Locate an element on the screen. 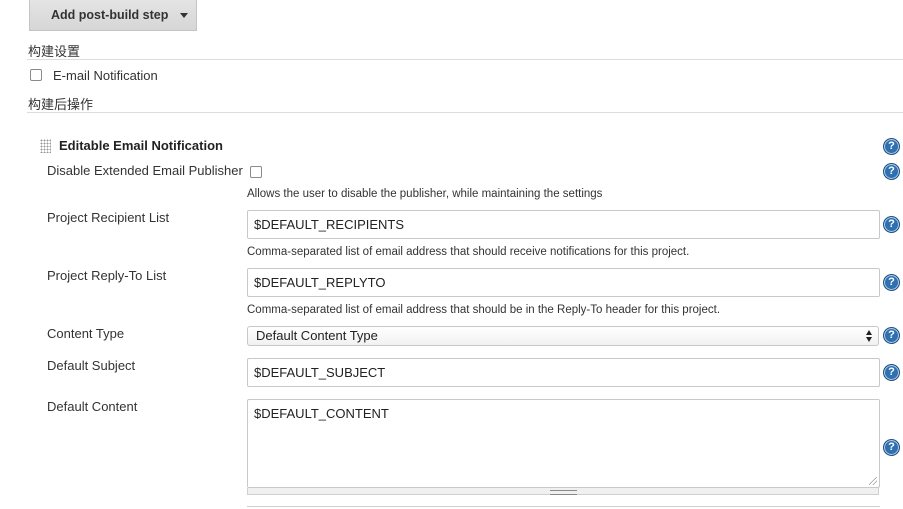  resize-grip-icon is located at coordinates (873, 481).